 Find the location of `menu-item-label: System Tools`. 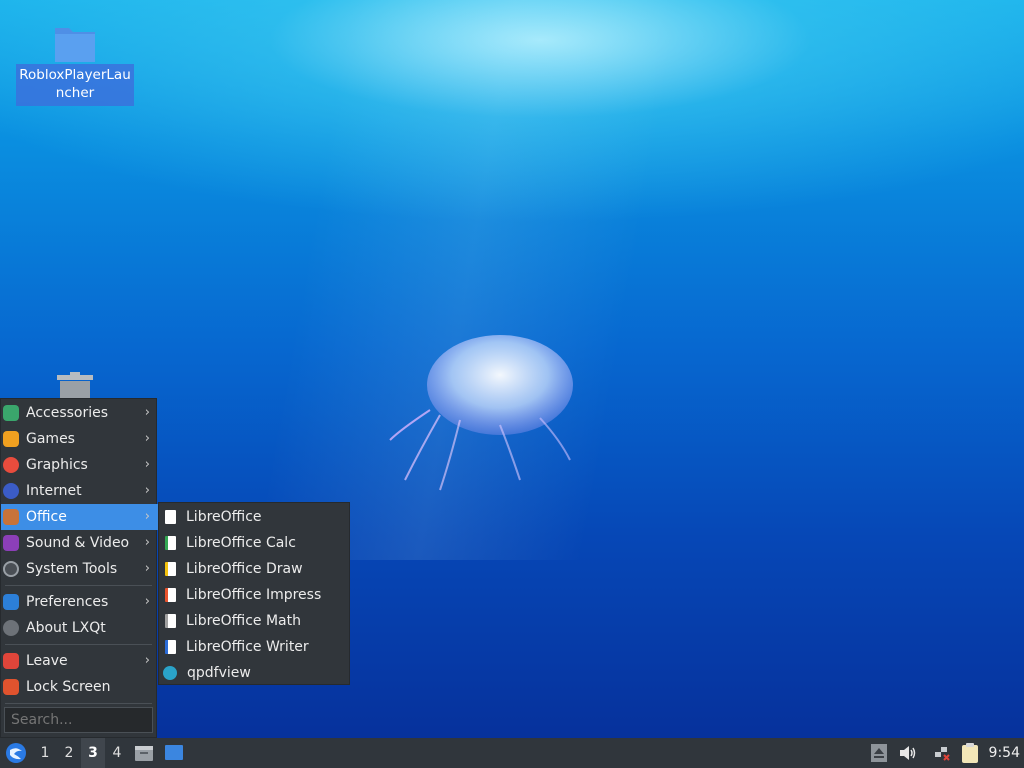

menu-item-label: System Tools is located at coordinates (72, 569).